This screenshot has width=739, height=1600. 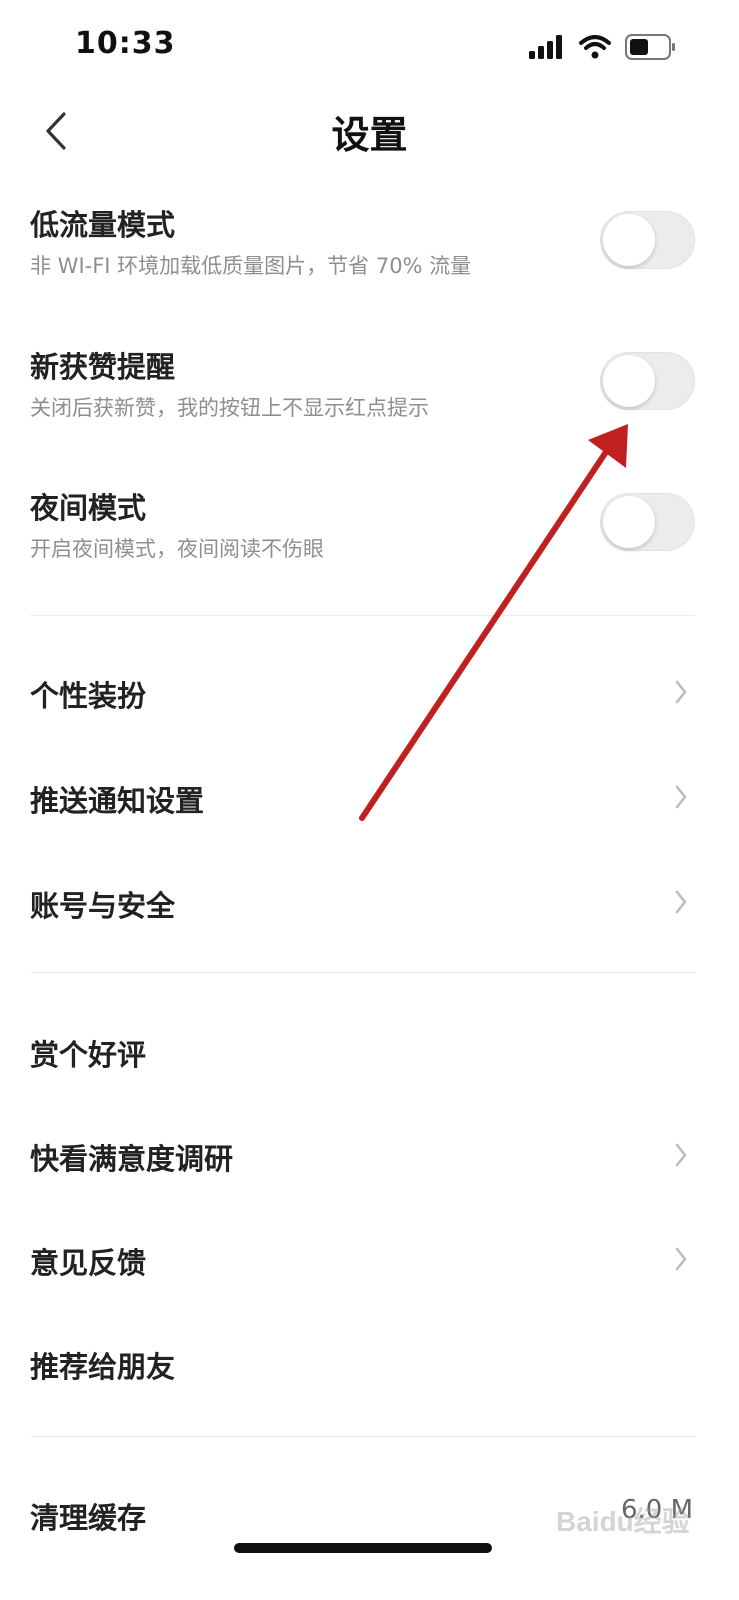 I want to click on menu-item-label: 清理缓存, so click(x=88, y=1518).